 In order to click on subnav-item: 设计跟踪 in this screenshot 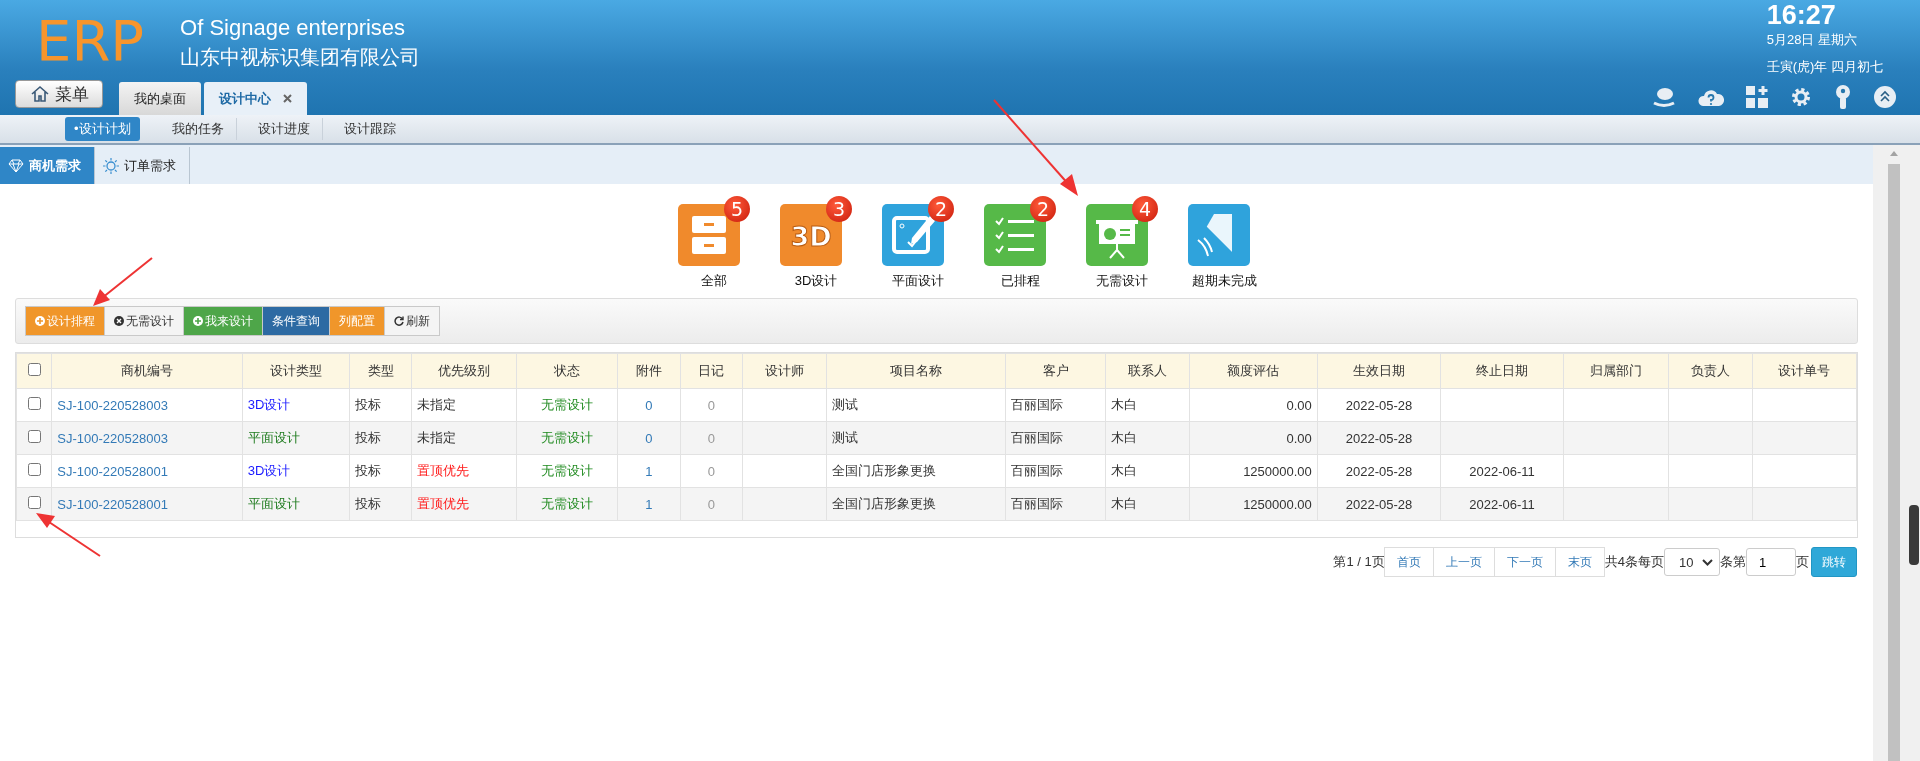, I will do `click(369, 129)`.